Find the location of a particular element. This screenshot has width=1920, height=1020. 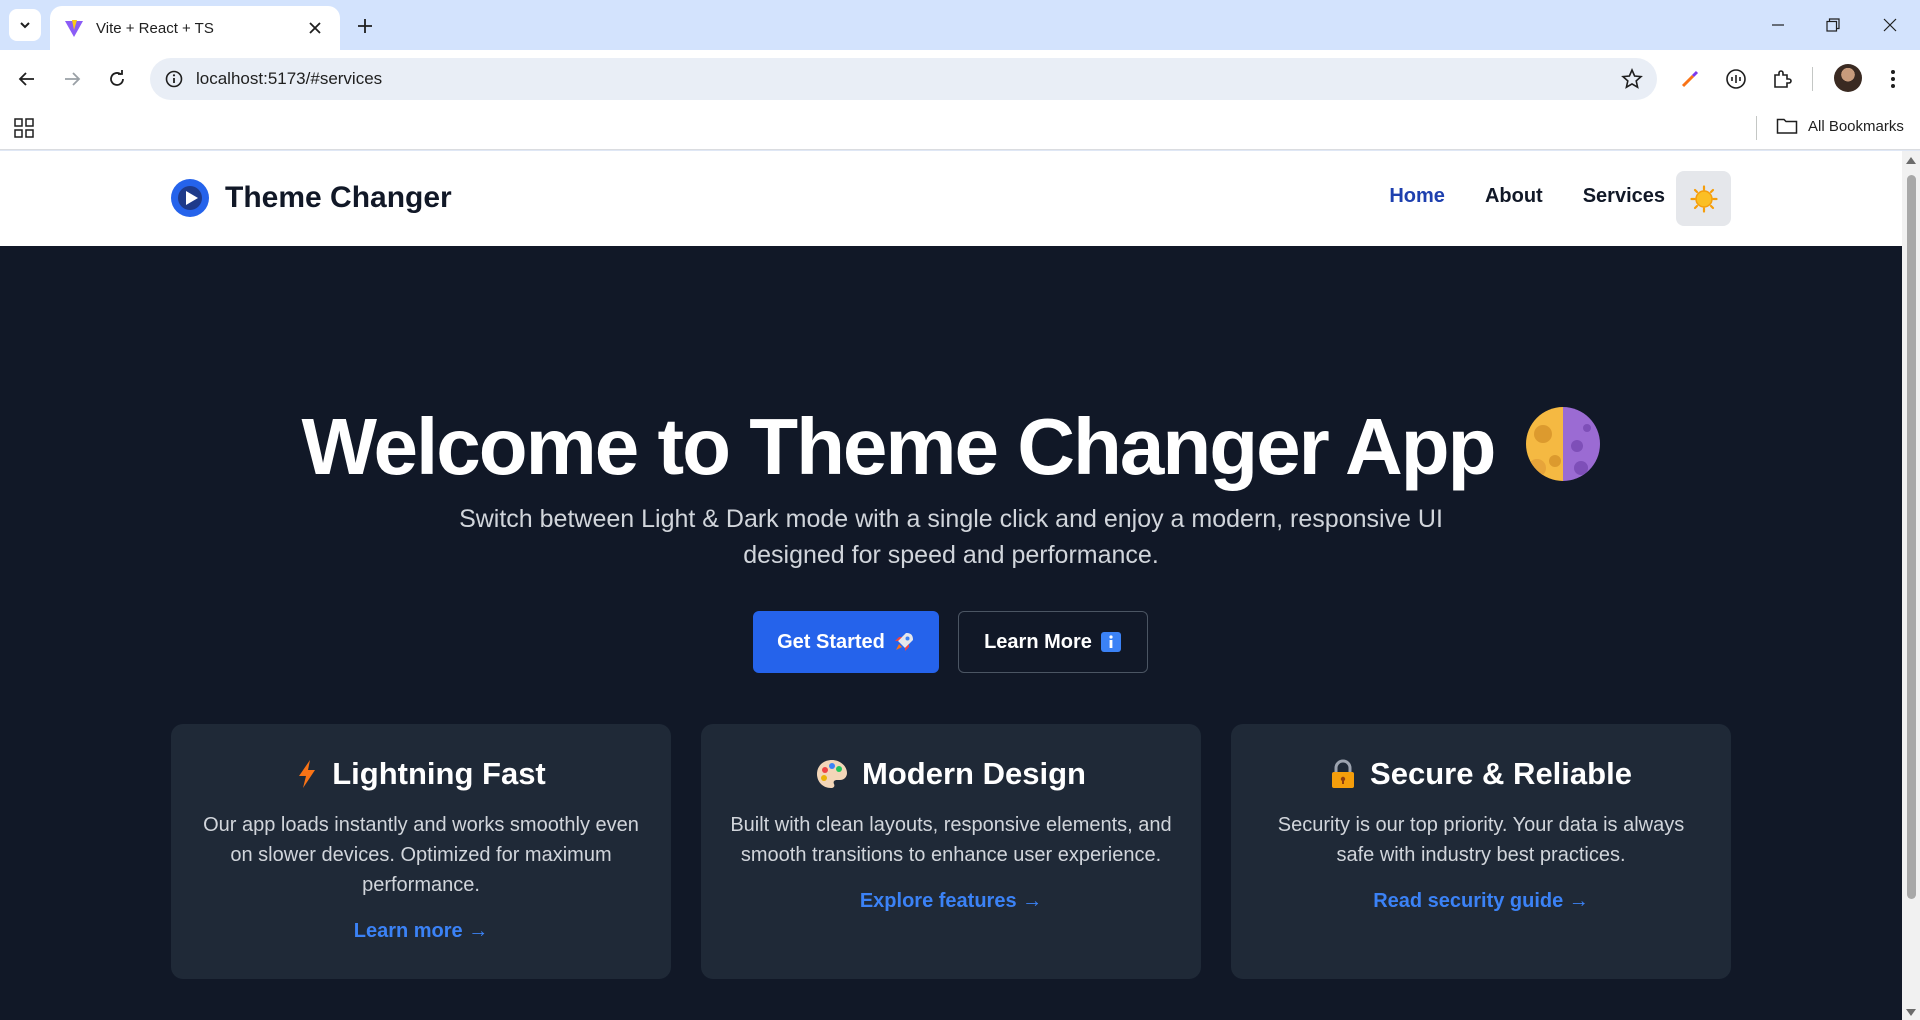

learn-more-button: Learn More is located at coordinates (1053, 642).